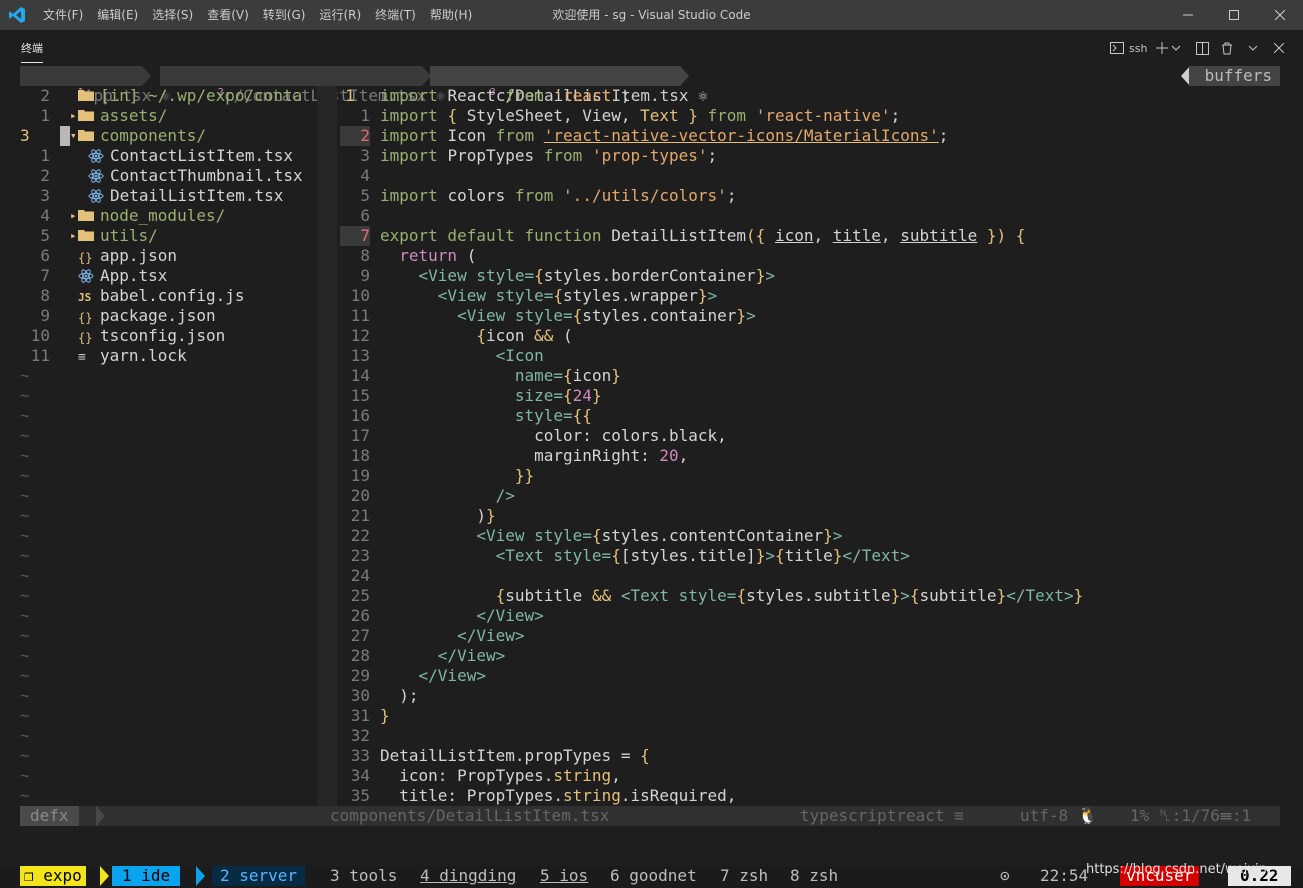 The image size is (1303, 888). Describe the element at coordinates (1188, 15) in the screenshot. I see `minimize-button` at that location.